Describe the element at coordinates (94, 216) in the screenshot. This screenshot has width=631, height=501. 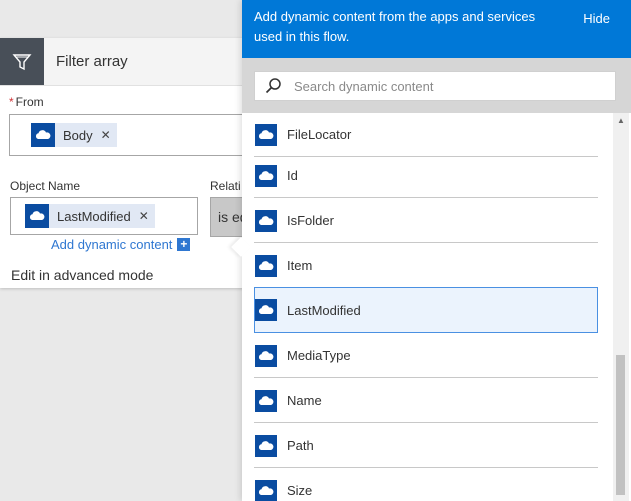
I see `object-token-label: LastModified` at that location.